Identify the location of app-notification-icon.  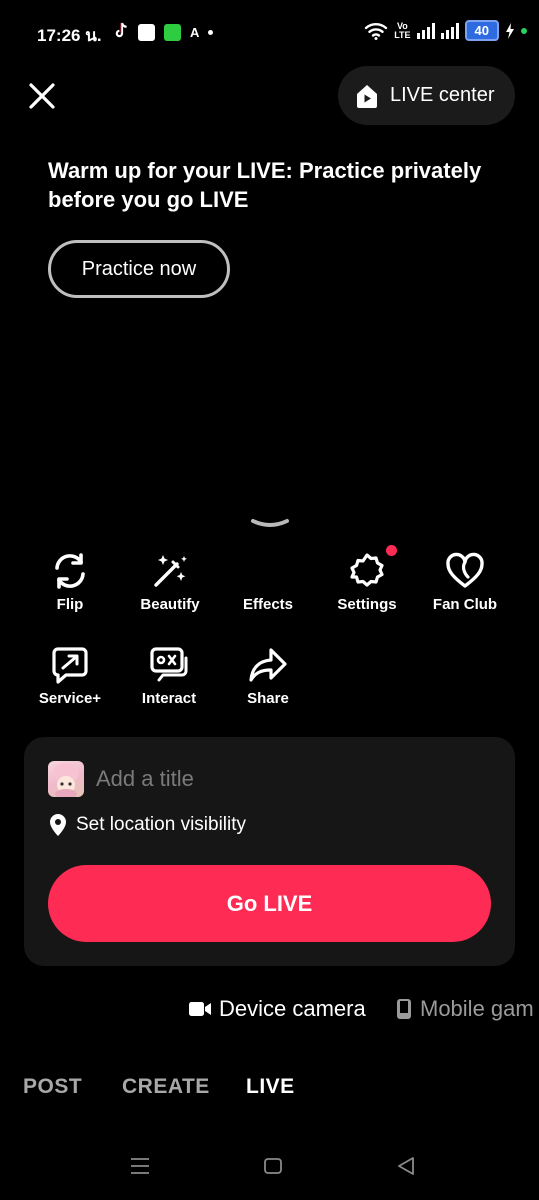
(146, 32).